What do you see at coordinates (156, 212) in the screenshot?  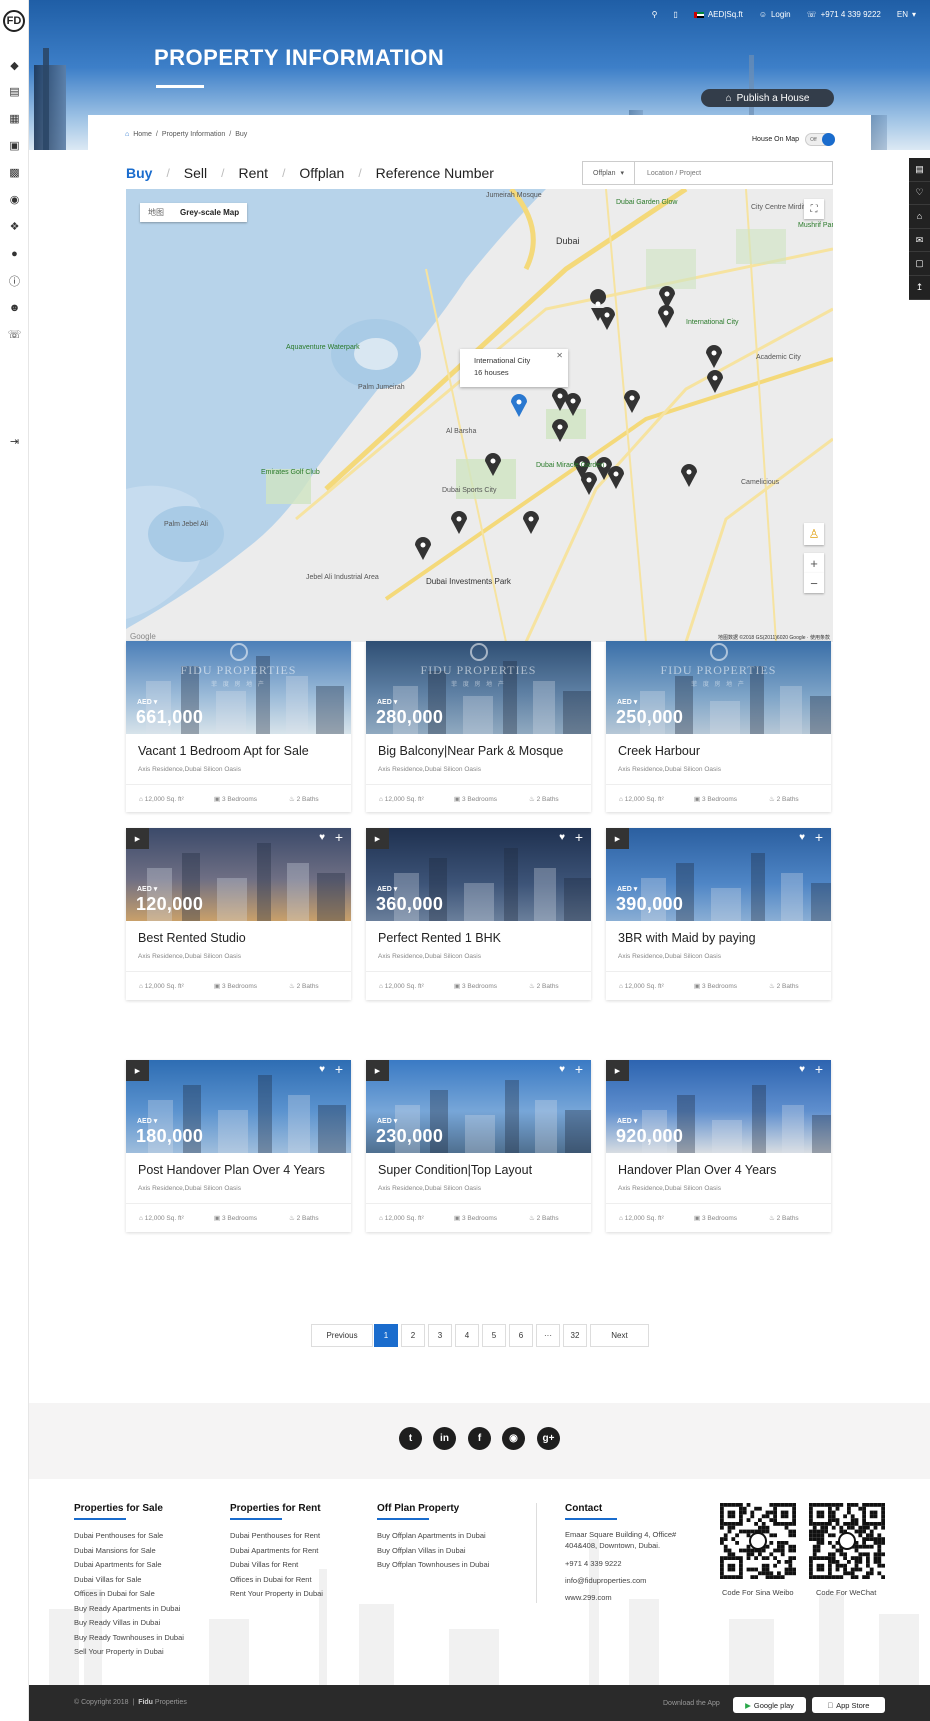 I see `map-type-map: 地图` at bounding box center [156, 212].